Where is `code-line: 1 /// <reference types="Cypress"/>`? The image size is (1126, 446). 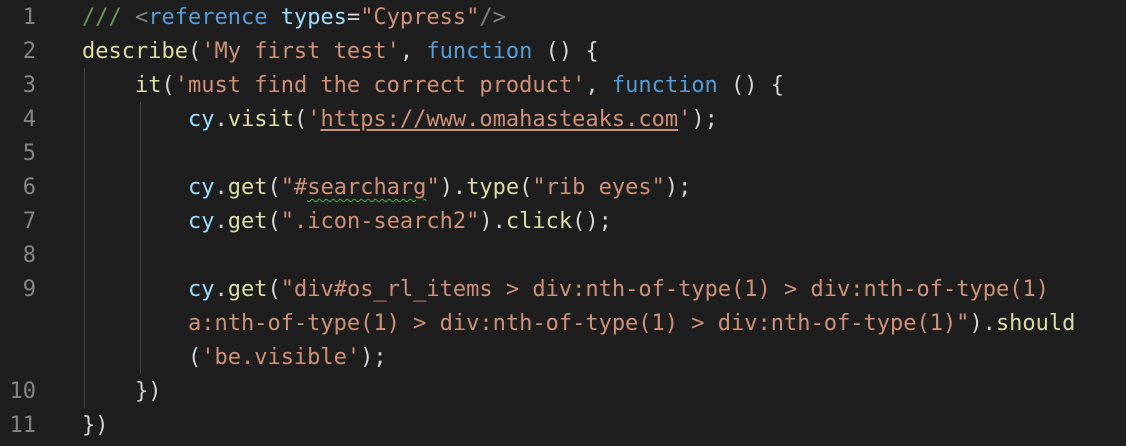 code-line: 1 /// <reference types="Cypress"/> is located at coordinates (563, 18).